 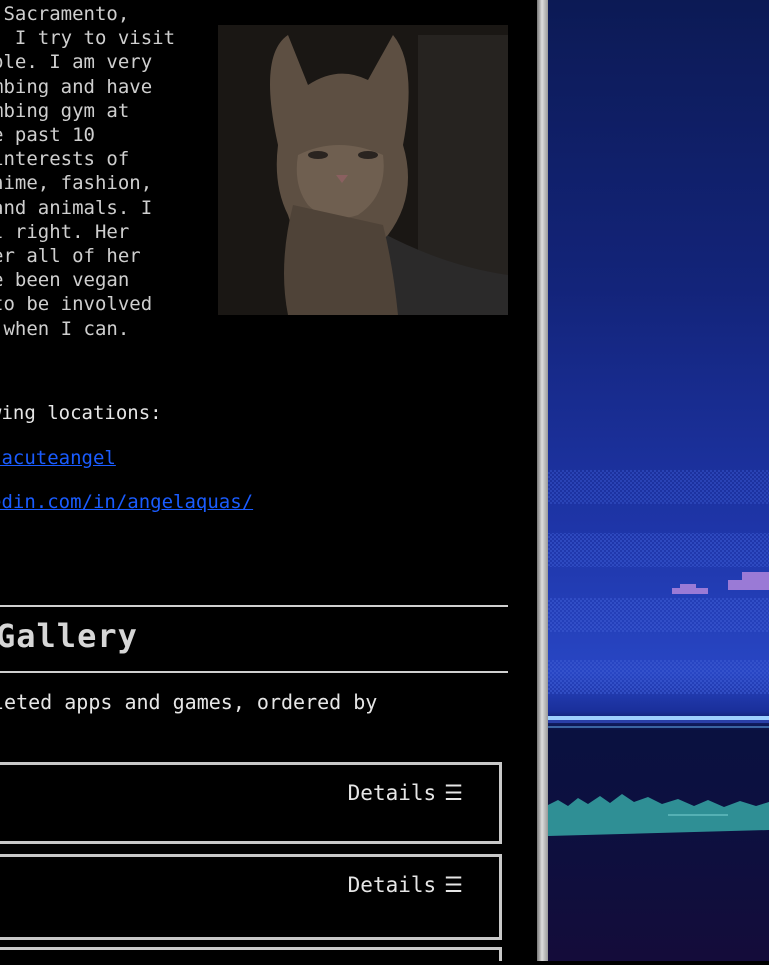 What do you see at coordinates (658, 653) in the screenshot?
I see `pixel-scene` at bounding box center [658, 653].